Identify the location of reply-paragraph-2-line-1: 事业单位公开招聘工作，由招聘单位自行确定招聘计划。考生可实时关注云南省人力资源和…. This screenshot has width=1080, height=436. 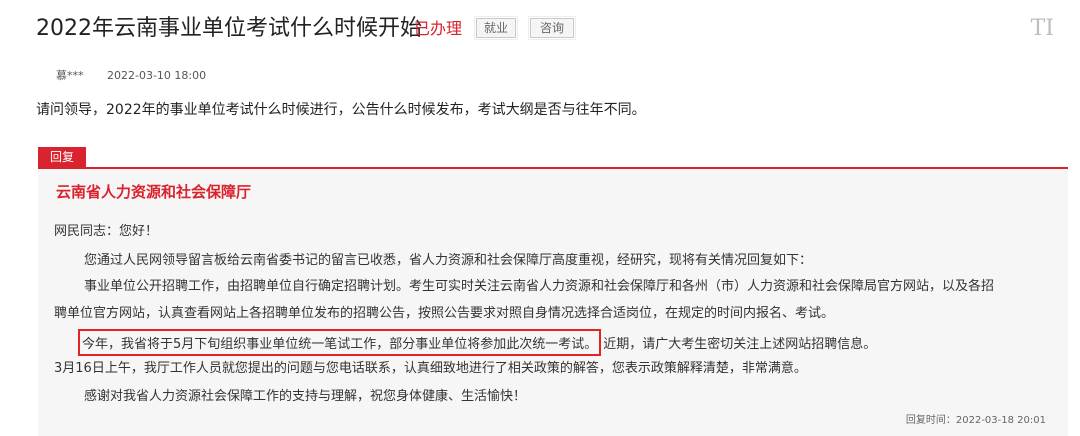
(539, 286).